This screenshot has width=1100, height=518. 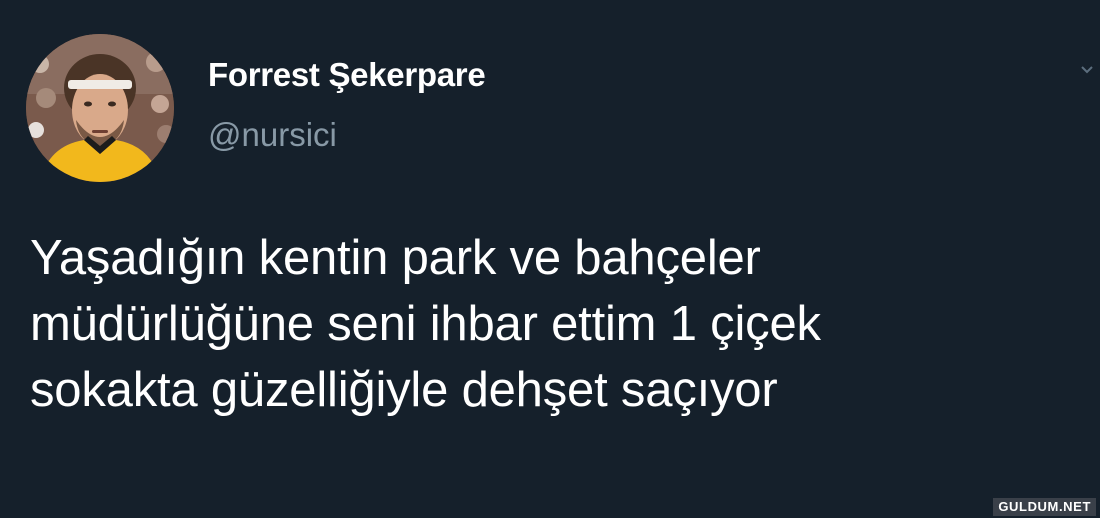 I want to click on tweet-text-line: Yaşadığın kentin park ve bahçeler, so click(x=395, y=258).